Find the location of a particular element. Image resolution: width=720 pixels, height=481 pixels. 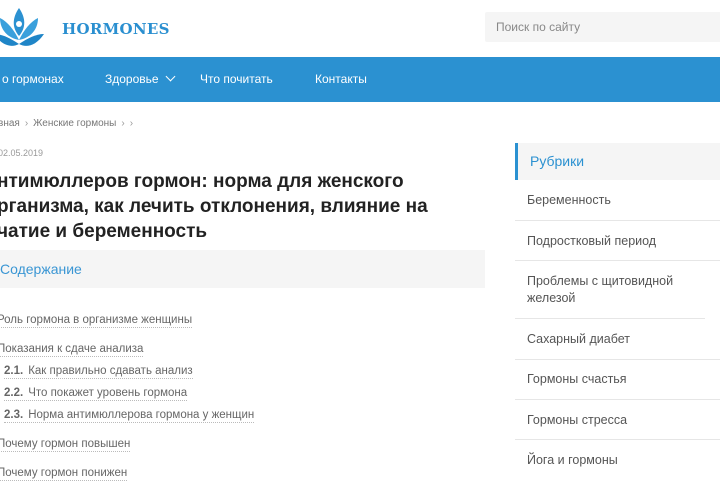

toc-num: 2.1. is located at coordinates (14, 371).